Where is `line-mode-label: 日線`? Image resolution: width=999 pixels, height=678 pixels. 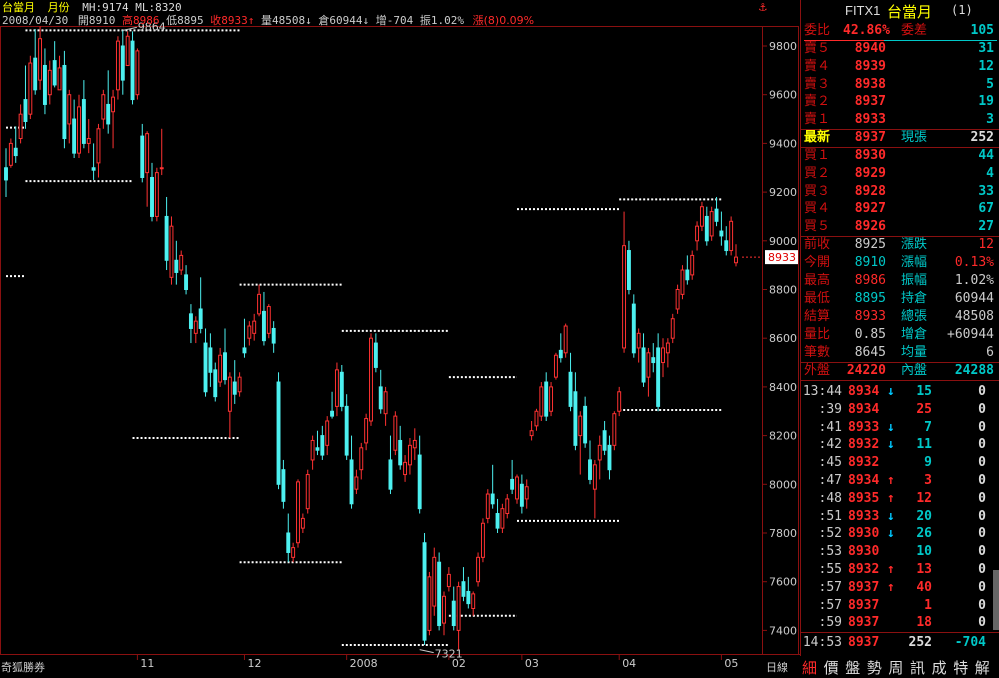
line-mode-label: 日線 is located at coordinates (777, 667).